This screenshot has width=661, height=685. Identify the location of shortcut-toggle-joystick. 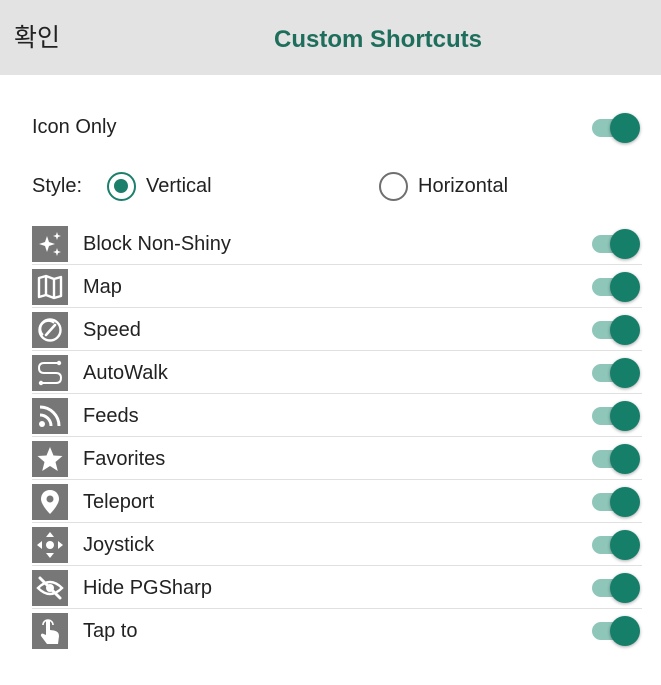
(616, 545).